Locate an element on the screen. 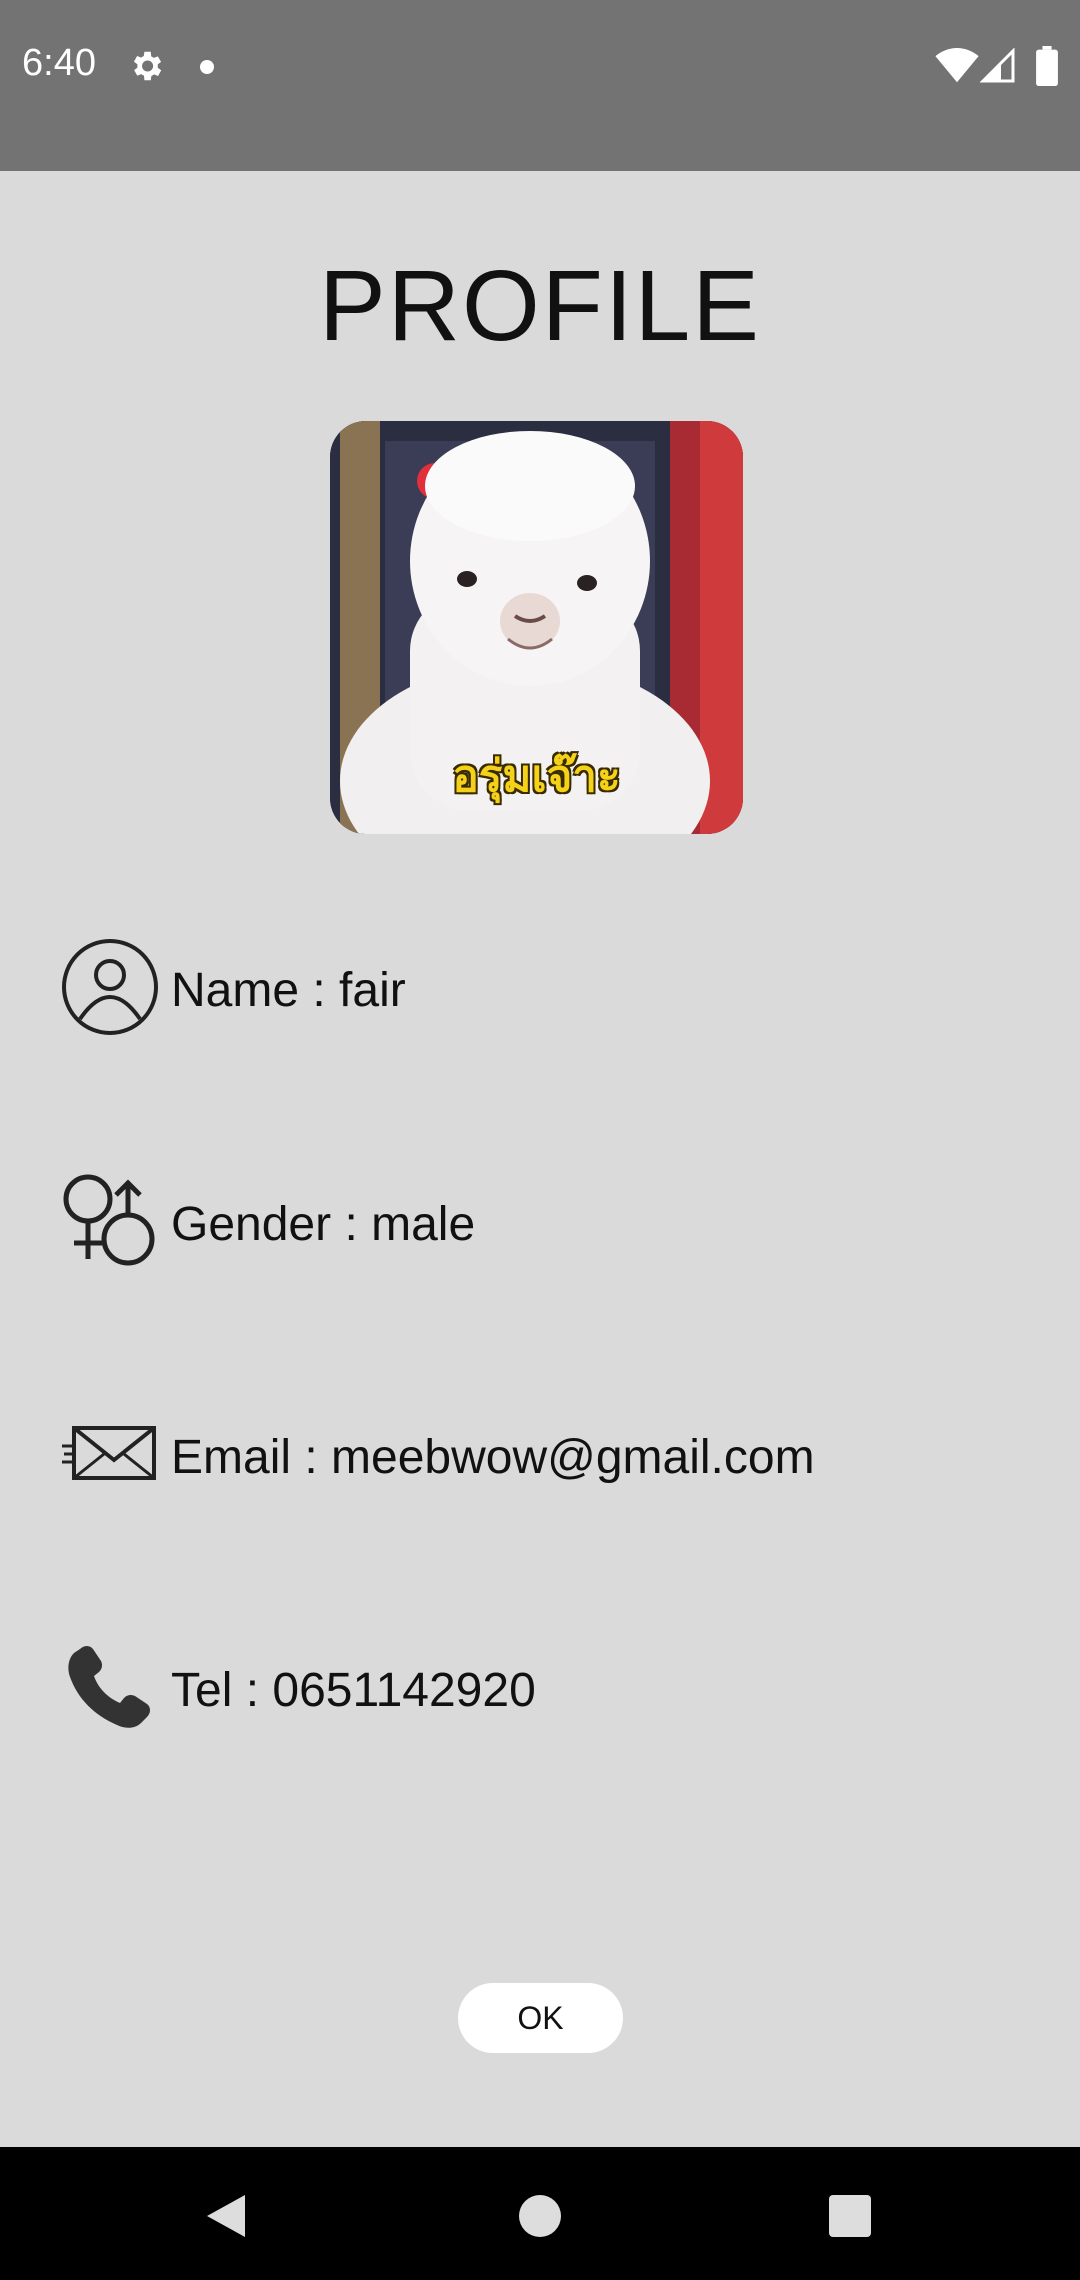 Image resolution: width=1080 pixels, height=2280 pixels. email-row: Email : meebwow@gmail.com is located at coordinates (540, 1459).